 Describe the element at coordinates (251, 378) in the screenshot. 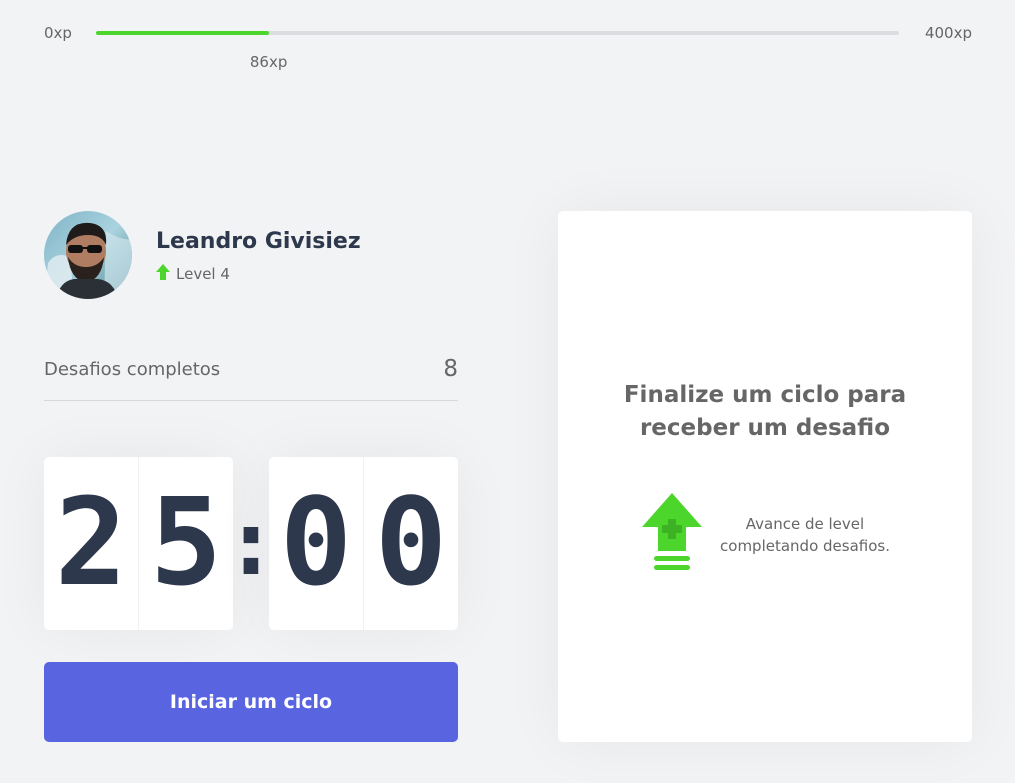

I see `completed-challenges: Desafios completos 8` at that location.